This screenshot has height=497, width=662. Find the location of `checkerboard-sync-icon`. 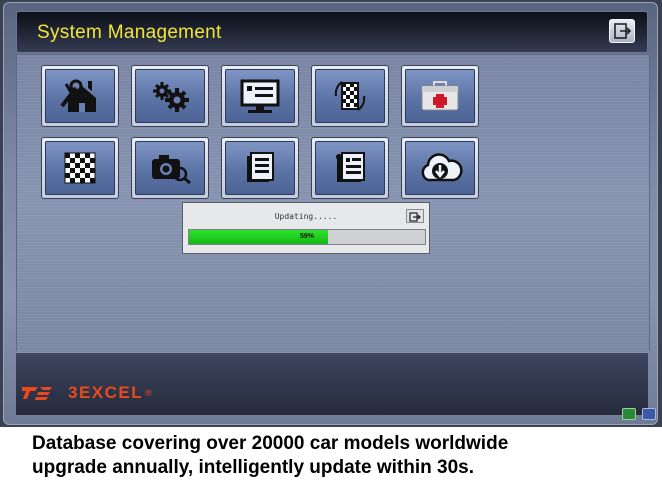

checkerboard-sync-icon is located at coordinates (350, 96).